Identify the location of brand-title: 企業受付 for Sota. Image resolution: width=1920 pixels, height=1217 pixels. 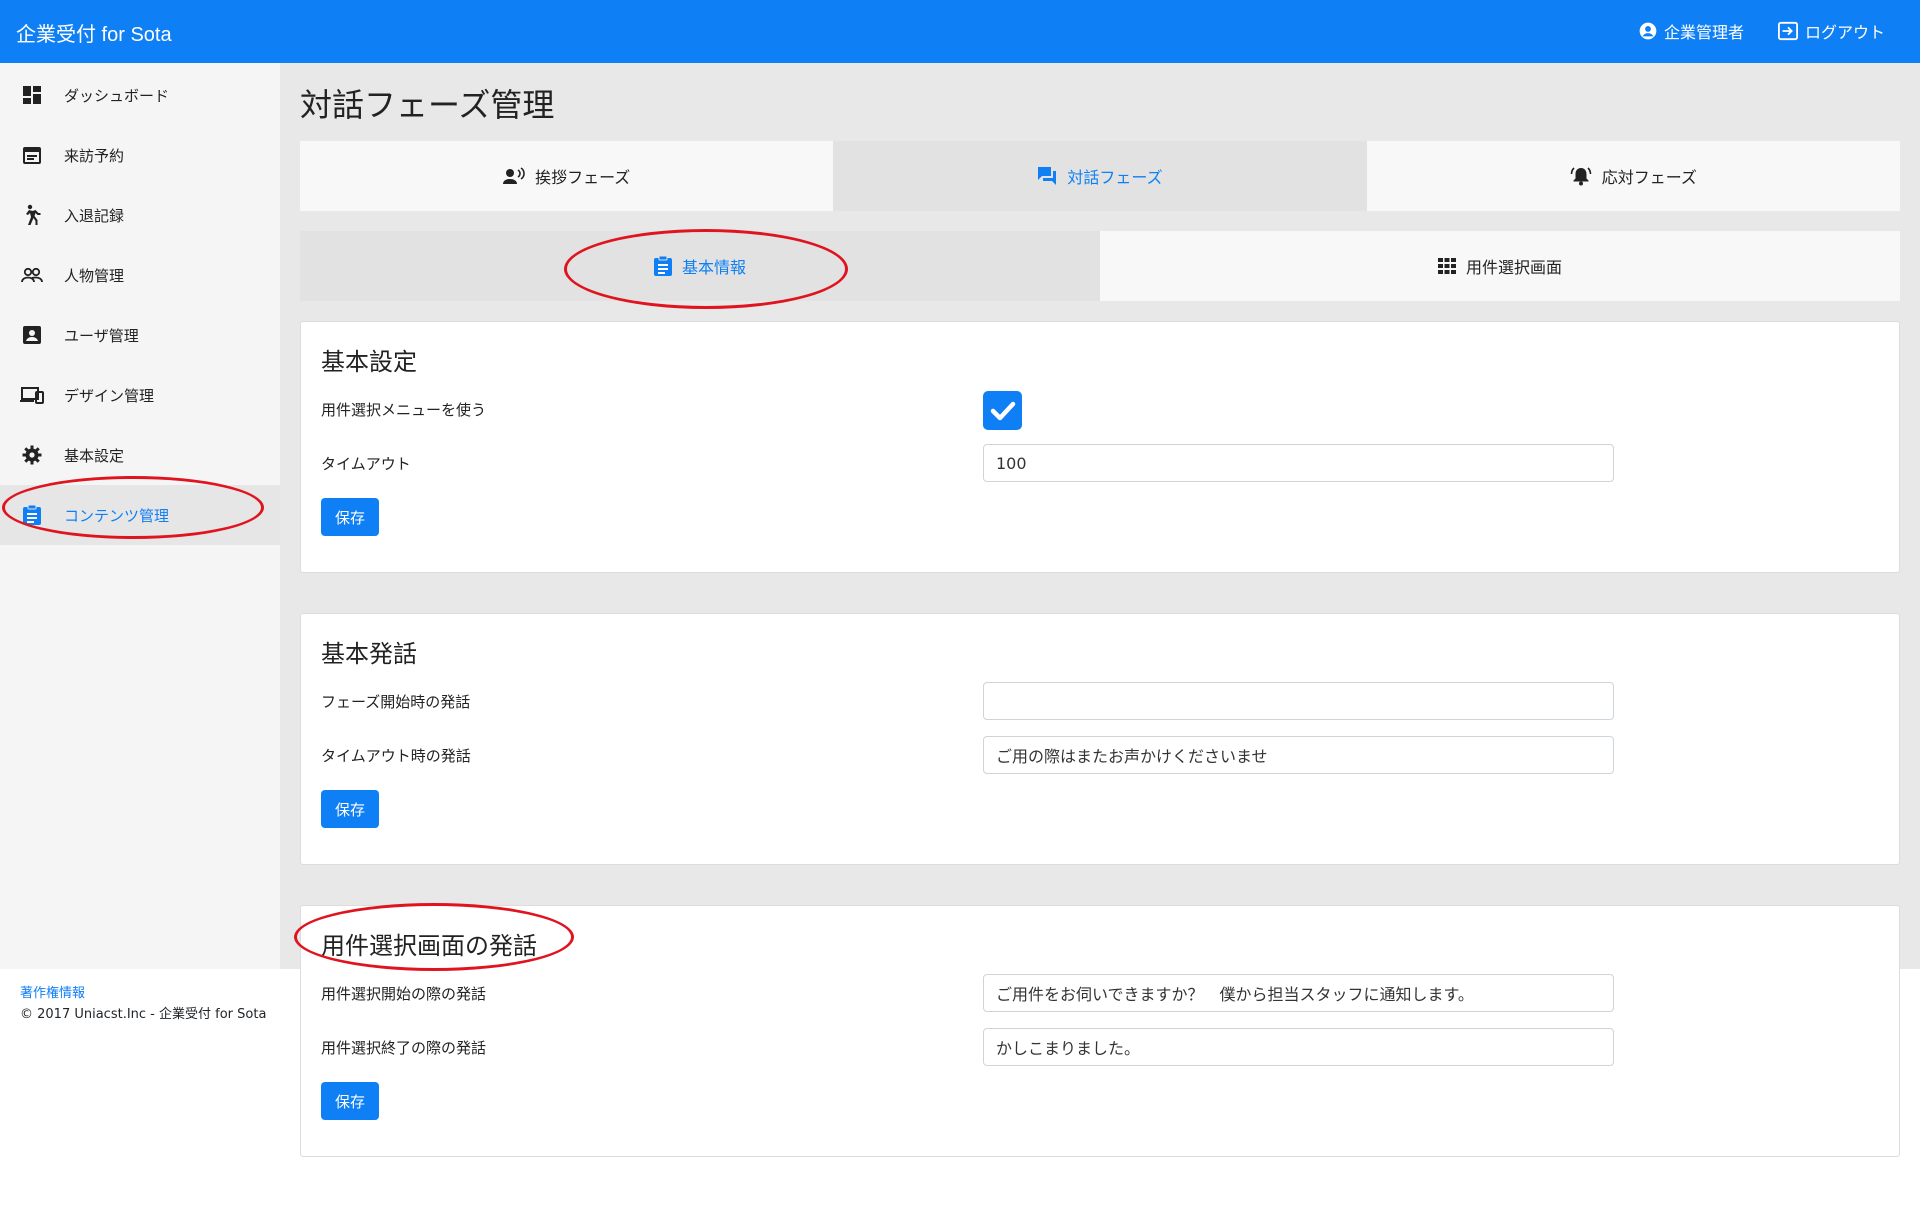
(94, 32).